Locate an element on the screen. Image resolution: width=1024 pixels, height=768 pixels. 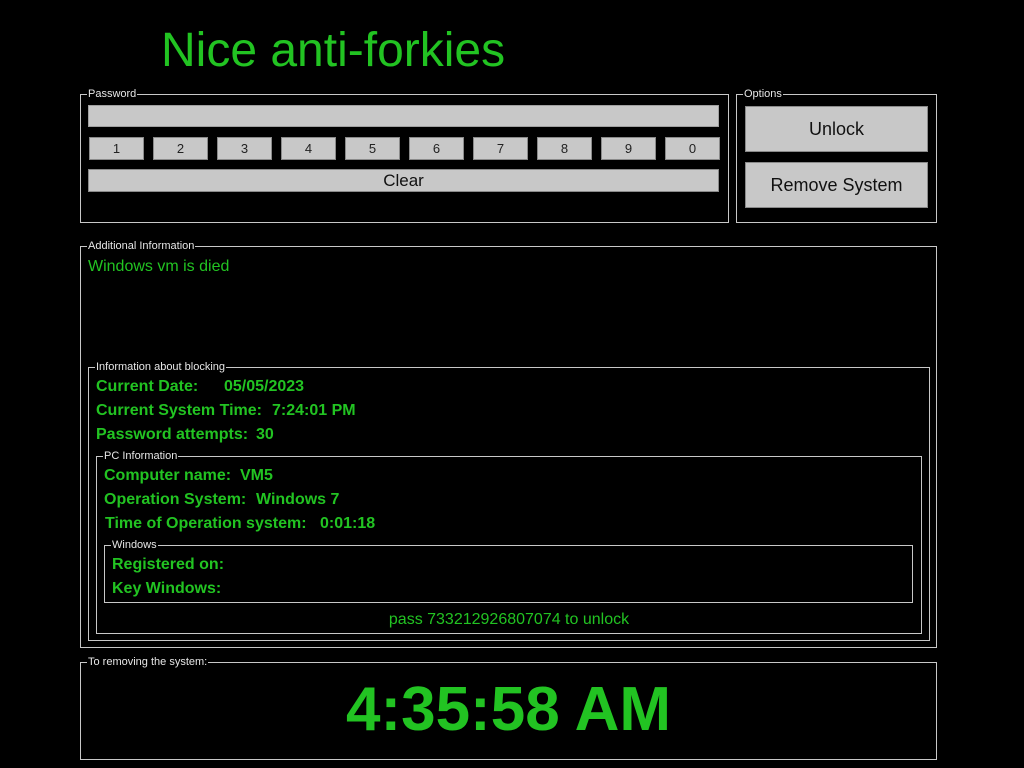
digit-button-1: 1 is located at coordinates (116, 148).